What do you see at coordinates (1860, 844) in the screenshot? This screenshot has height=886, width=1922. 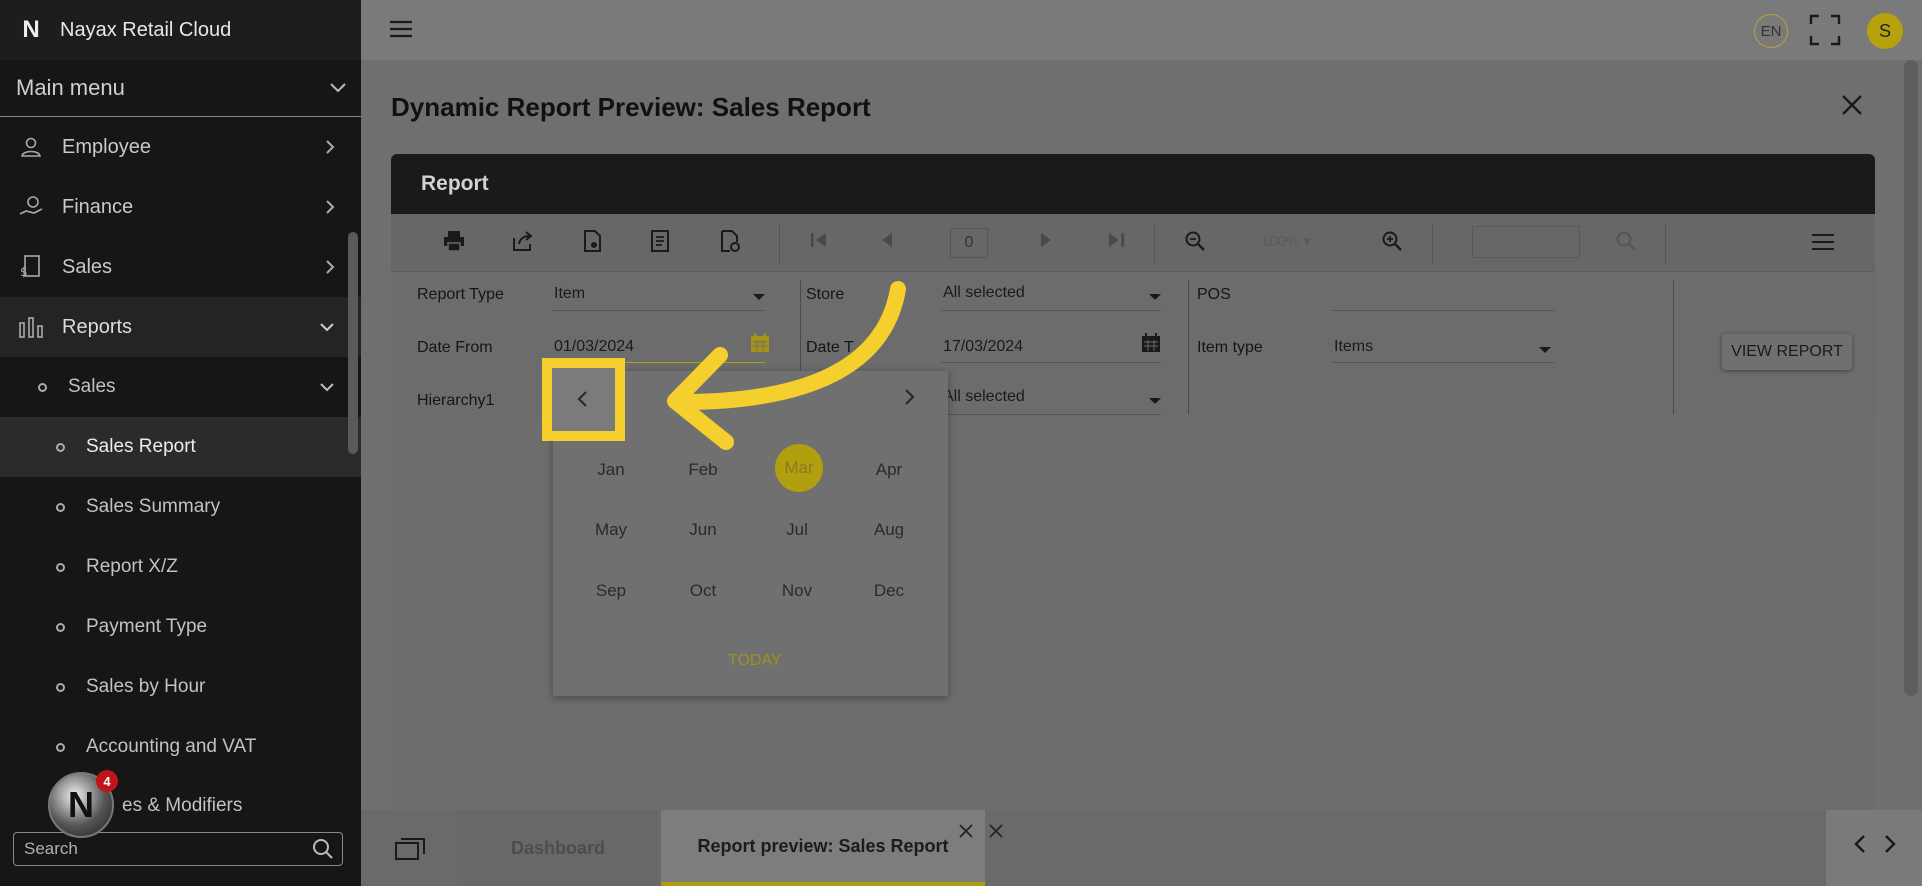 I see `tab-scroll-left-icon` at bounding box center [1860, 844].